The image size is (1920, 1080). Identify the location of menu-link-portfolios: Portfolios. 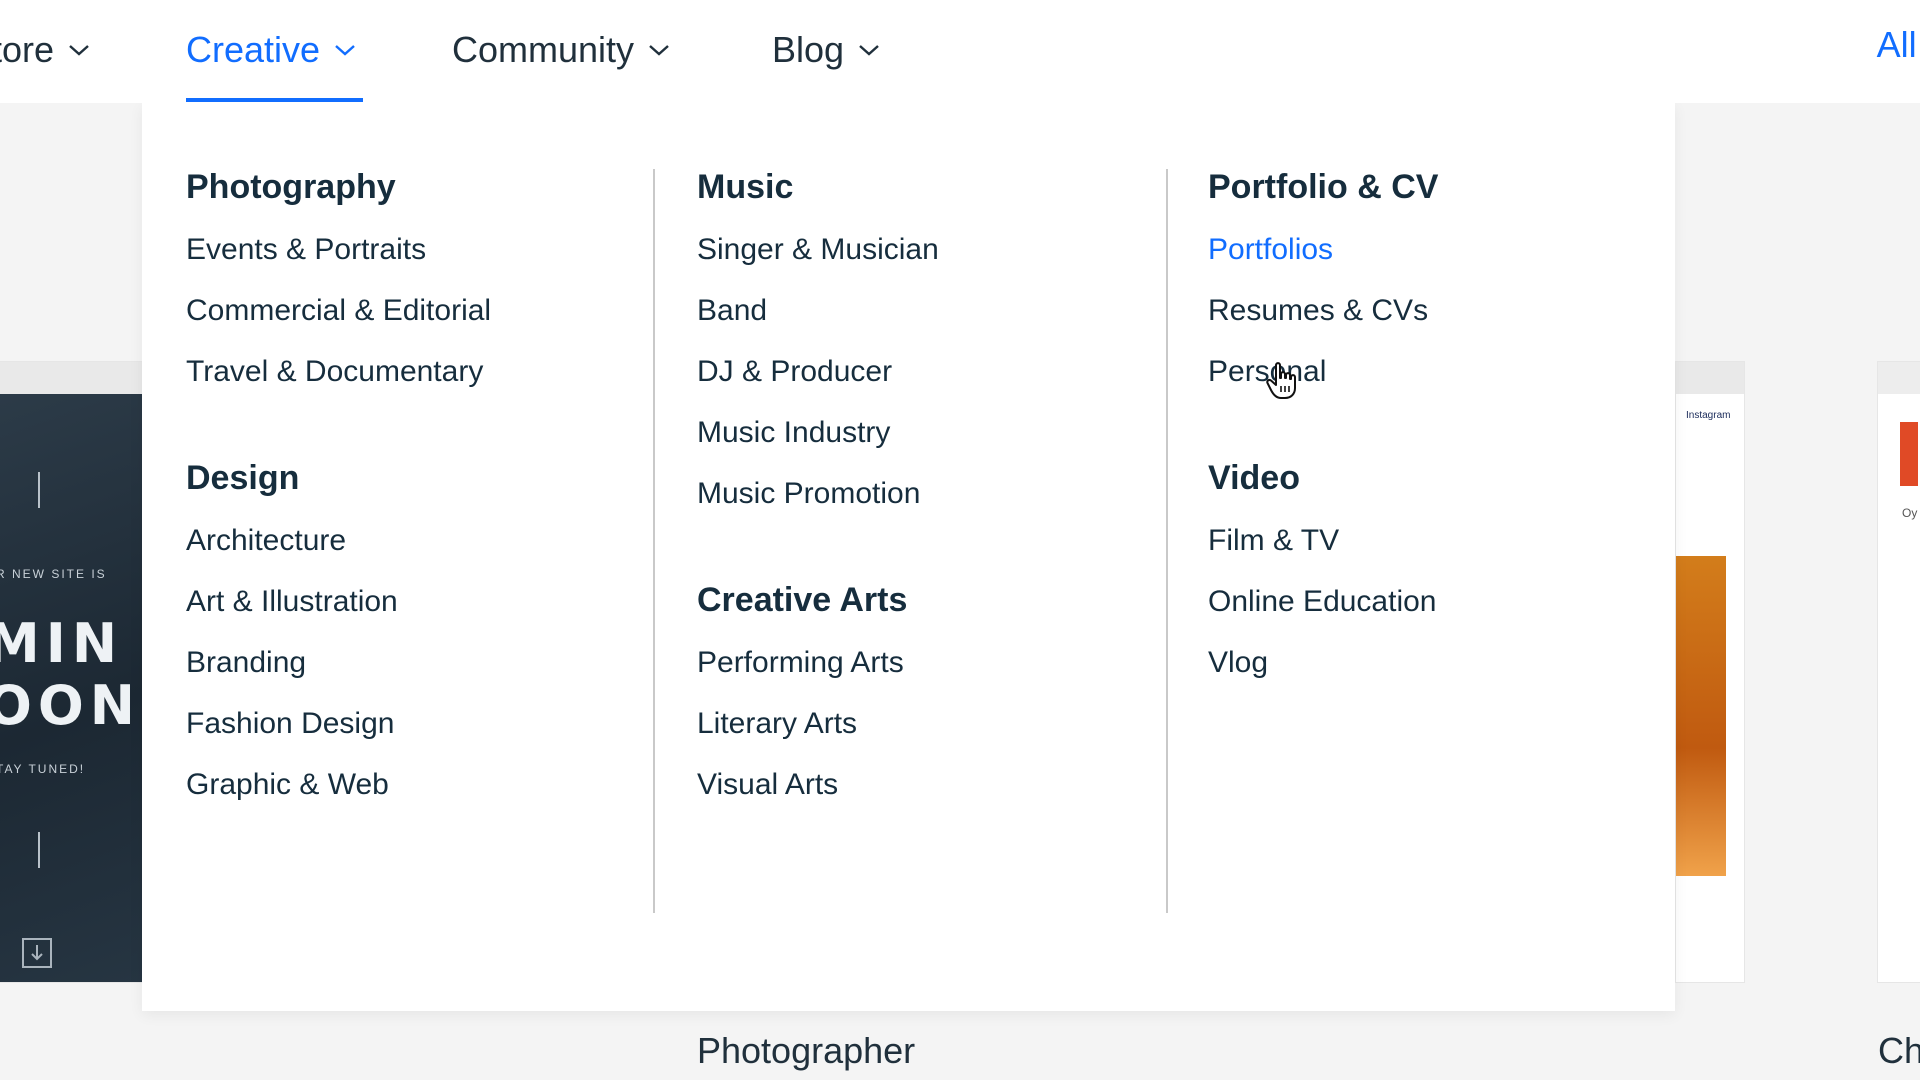
(1323, 249).